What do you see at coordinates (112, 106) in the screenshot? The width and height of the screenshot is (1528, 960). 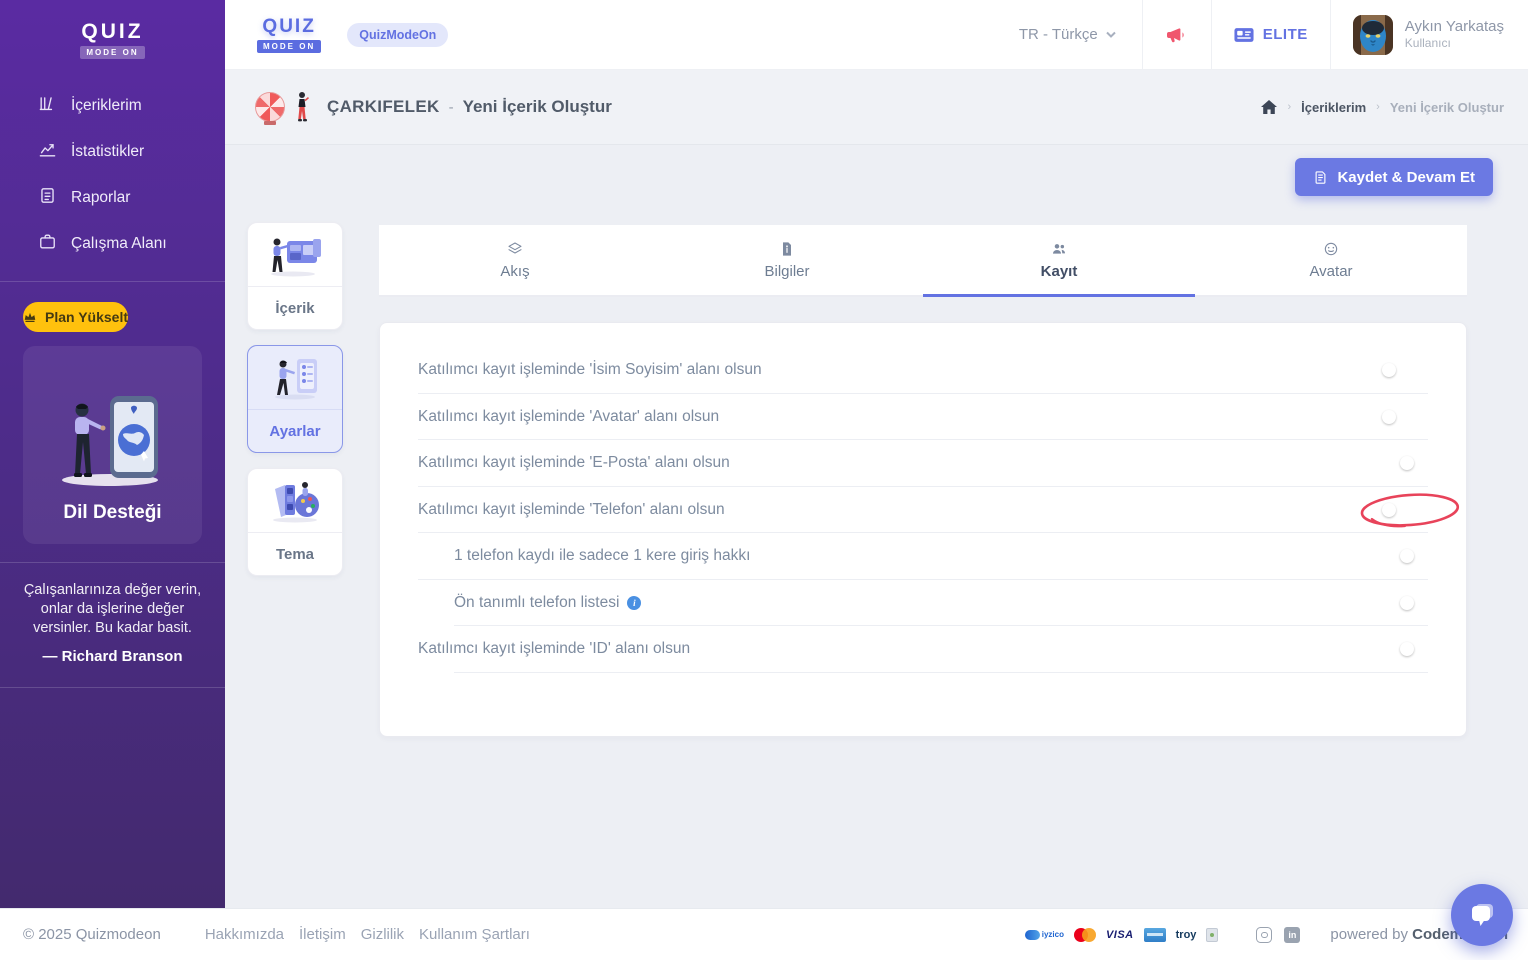 I see `sidebar-item-contents: İçeriklerim` at bounding box center [112, 106].